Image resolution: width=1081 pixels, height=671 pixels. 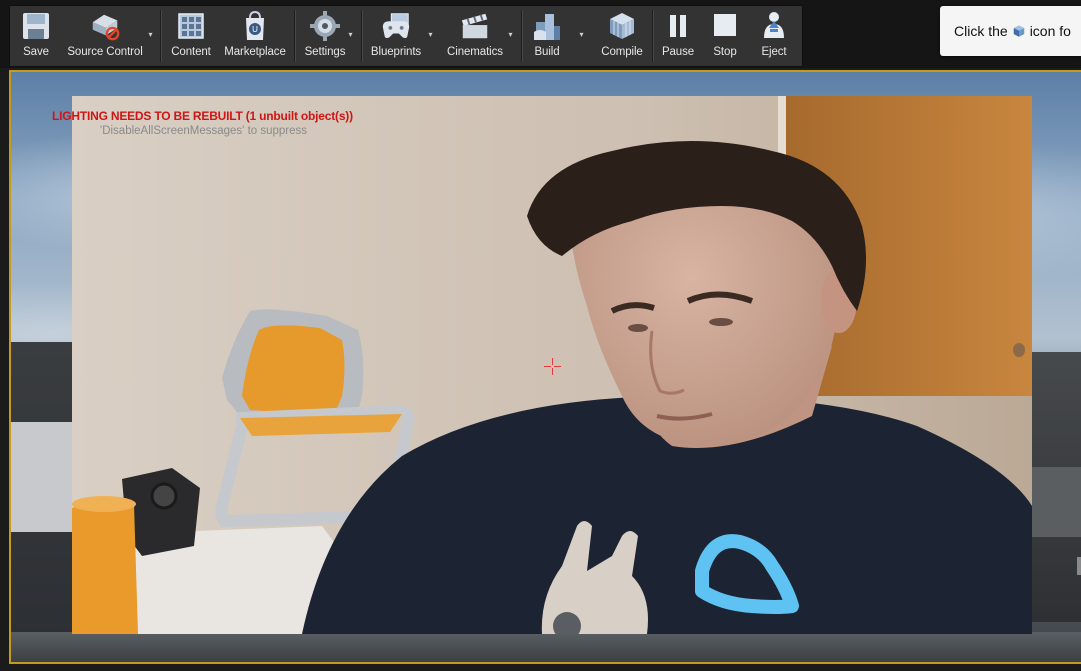 What do you see at coordinates (774, 52) in the screenshot?
I see `eject-label: Eject` at bounding box center [774, 52].